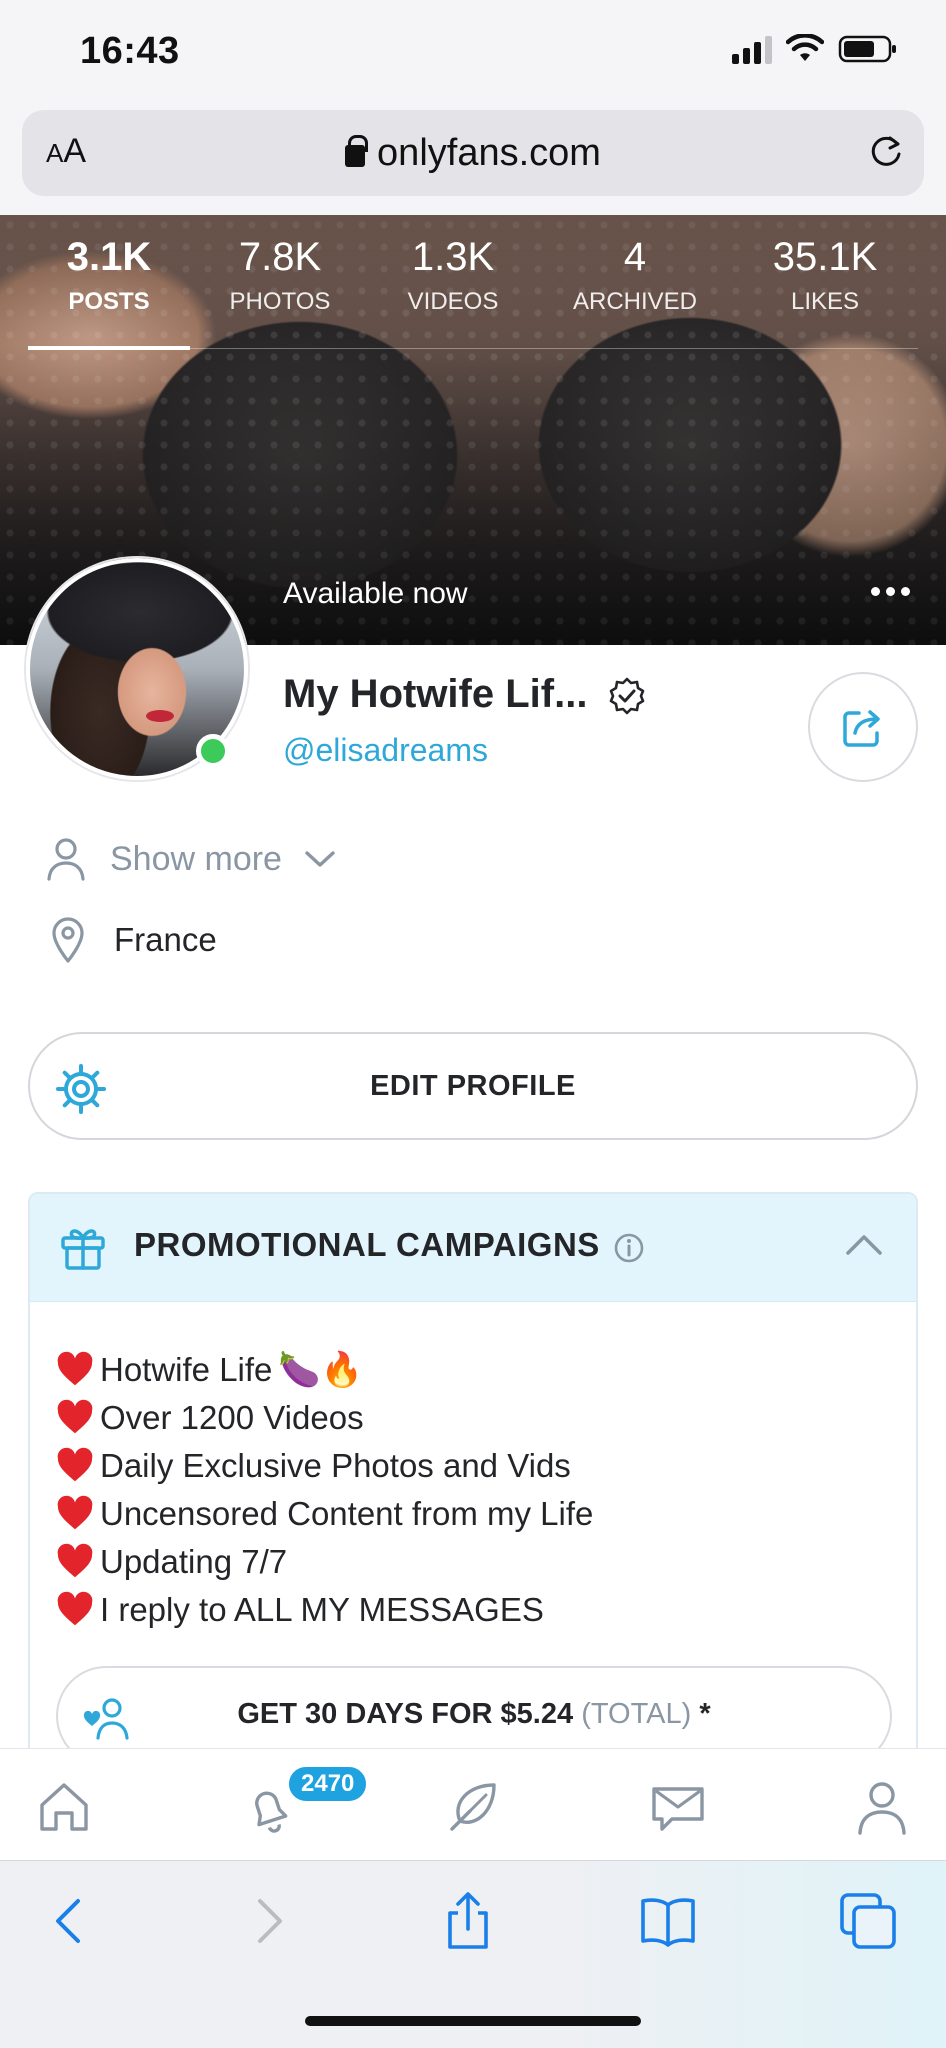  What do you see at coordinates (473, 2021) in the screenshot?
I see `home-indicator` at bounding box center [473, 2021].